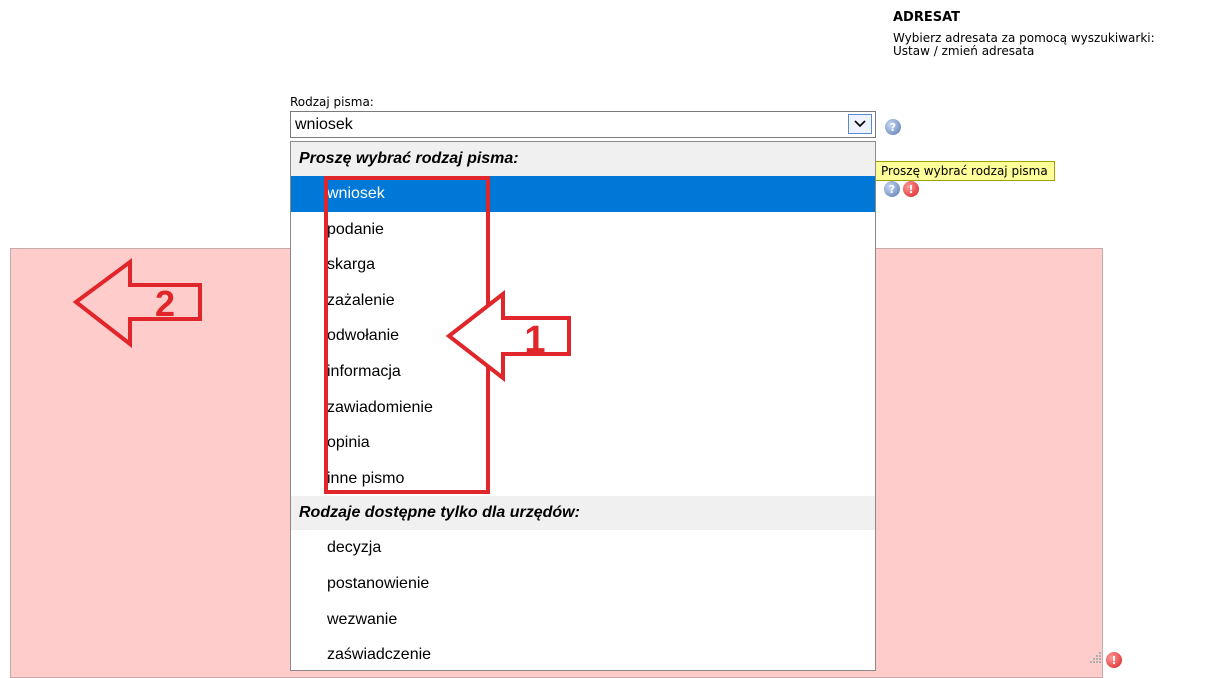 This screenshot has width=1225, height=678. What do you see at coordinates (583, 124) in the screenshot?
I see `letter-type-select: wniosek` at bounding box center [583, 124].